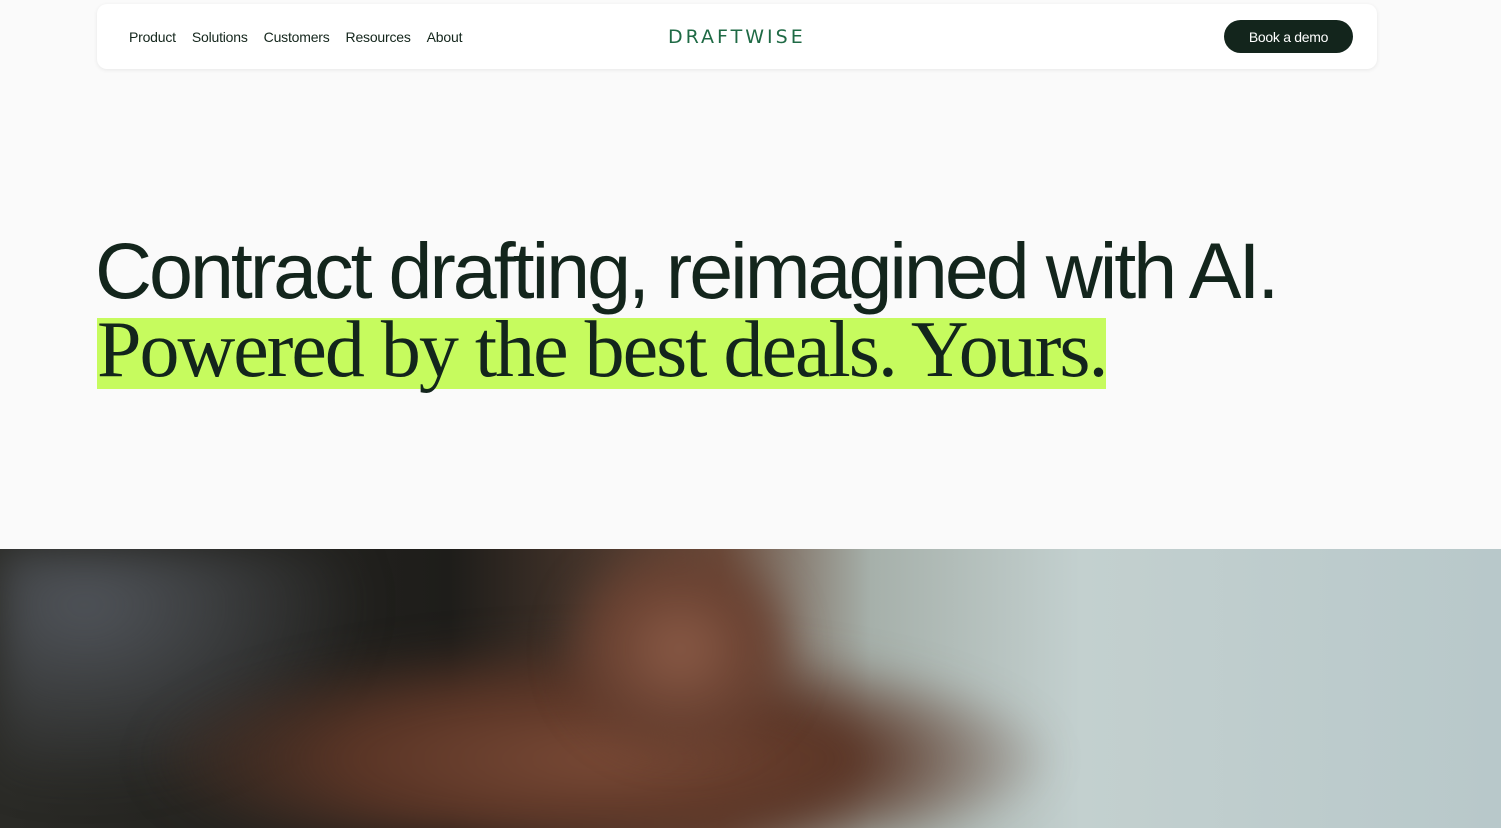  I want to click on nav-link-solutions: Solutions, so click(220, 37).